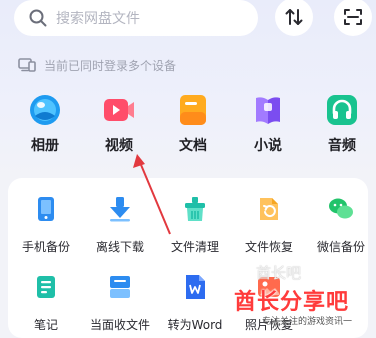  What do you see at coordinates (292, 302) in the screenshot?
I see `watermark-brand: 酋长分享吧` at bounding box center [292, 302].